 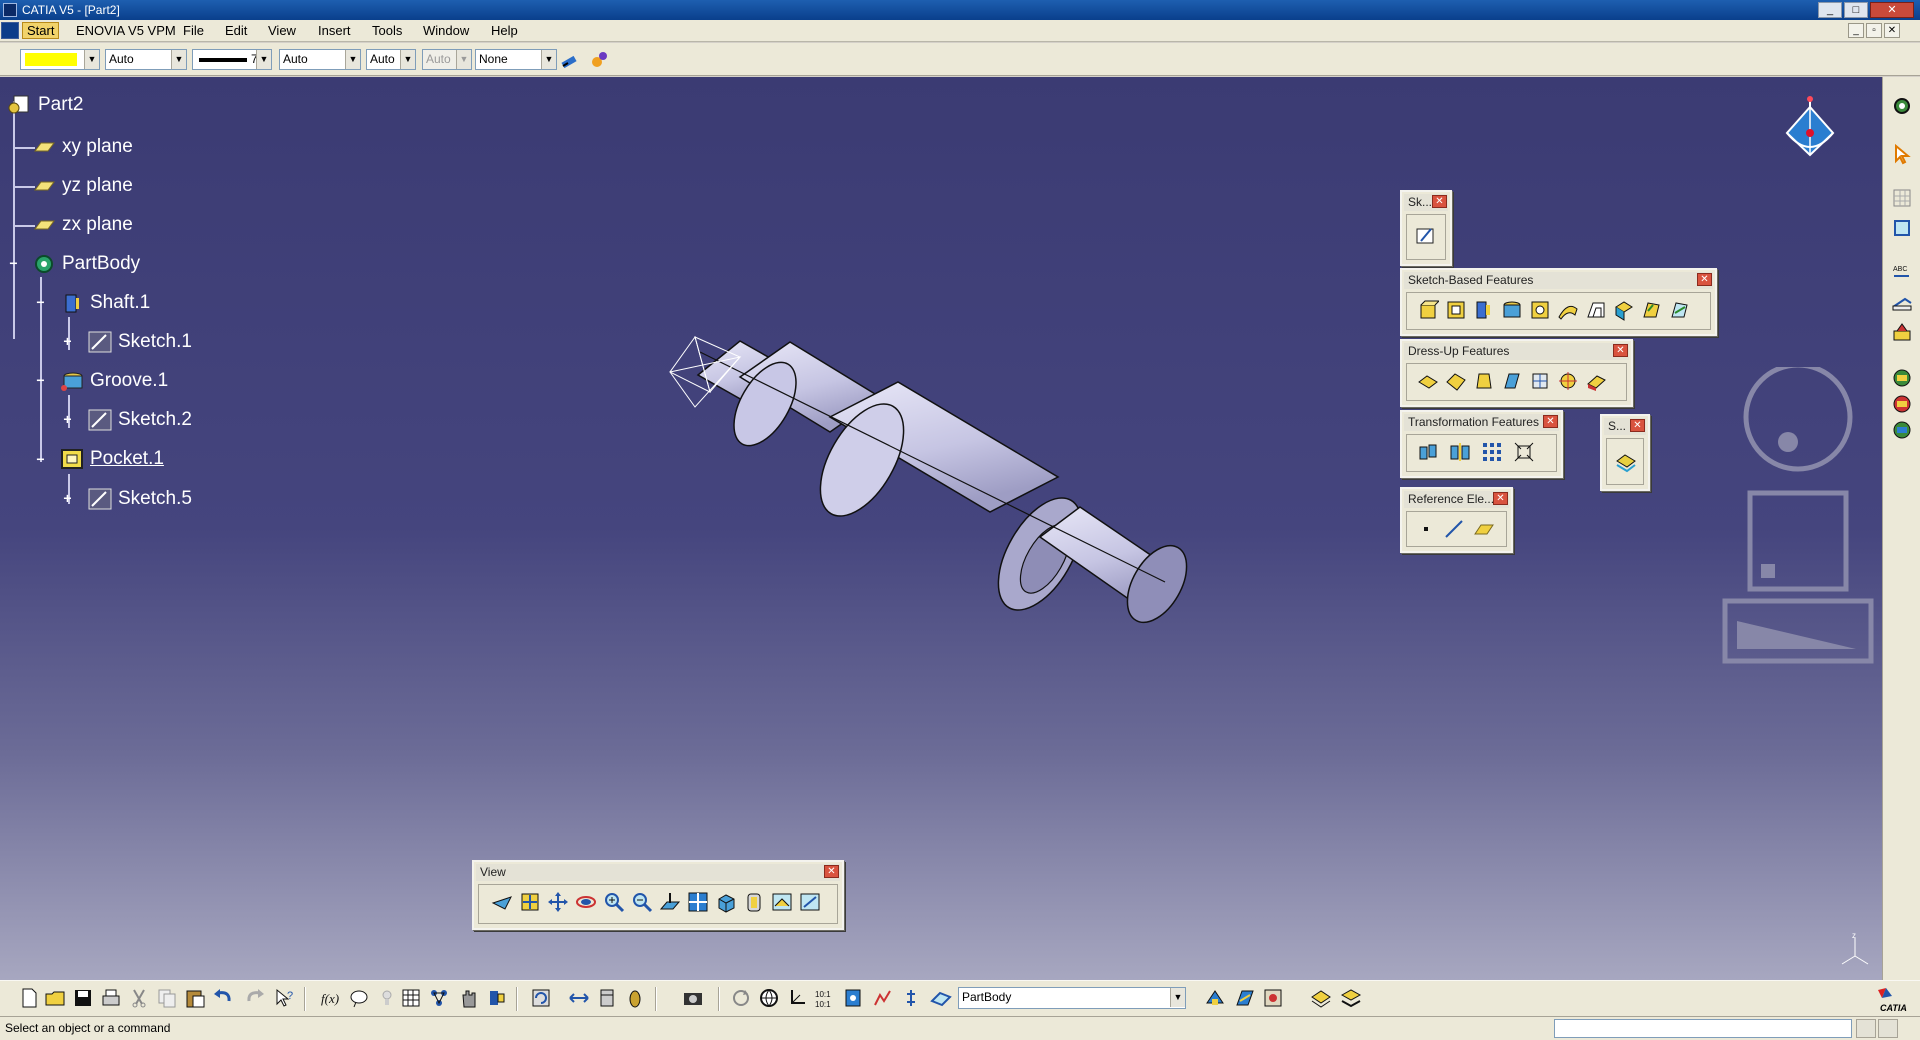 I want to click on translation-icon, so click(x=1428, y=452).